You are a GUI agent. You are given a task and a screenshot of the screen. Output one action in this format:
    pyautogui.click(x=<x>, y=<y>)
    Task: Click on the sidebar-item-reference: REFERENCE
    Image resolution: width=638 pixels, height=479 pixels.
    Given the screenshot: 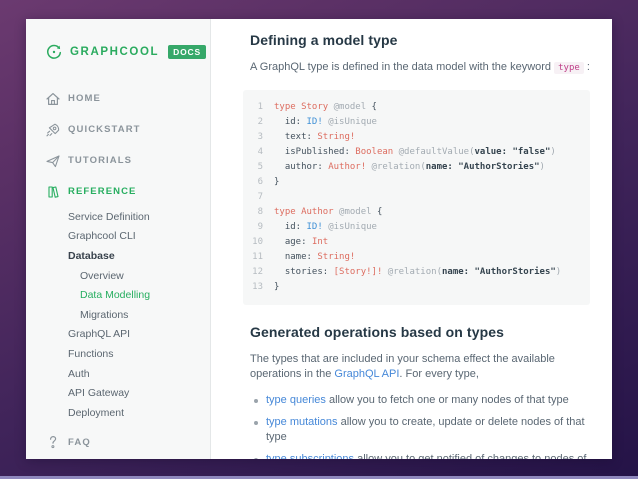 What is the action you would take?
    pyautogui.click(x=118, y=191)
    